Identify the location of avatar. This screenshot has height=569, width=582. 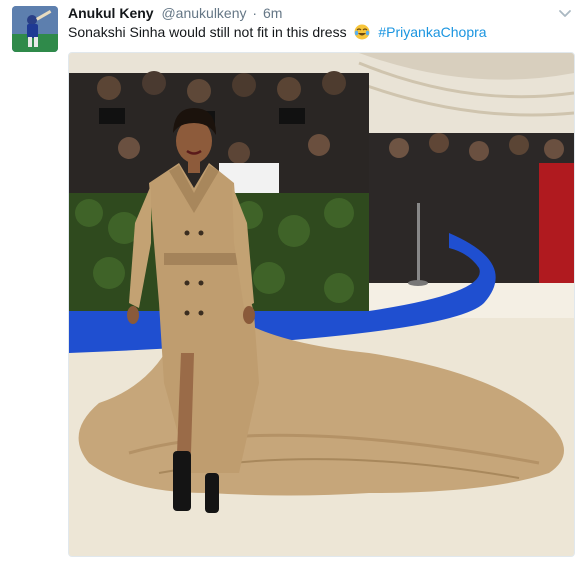
(35, 29).